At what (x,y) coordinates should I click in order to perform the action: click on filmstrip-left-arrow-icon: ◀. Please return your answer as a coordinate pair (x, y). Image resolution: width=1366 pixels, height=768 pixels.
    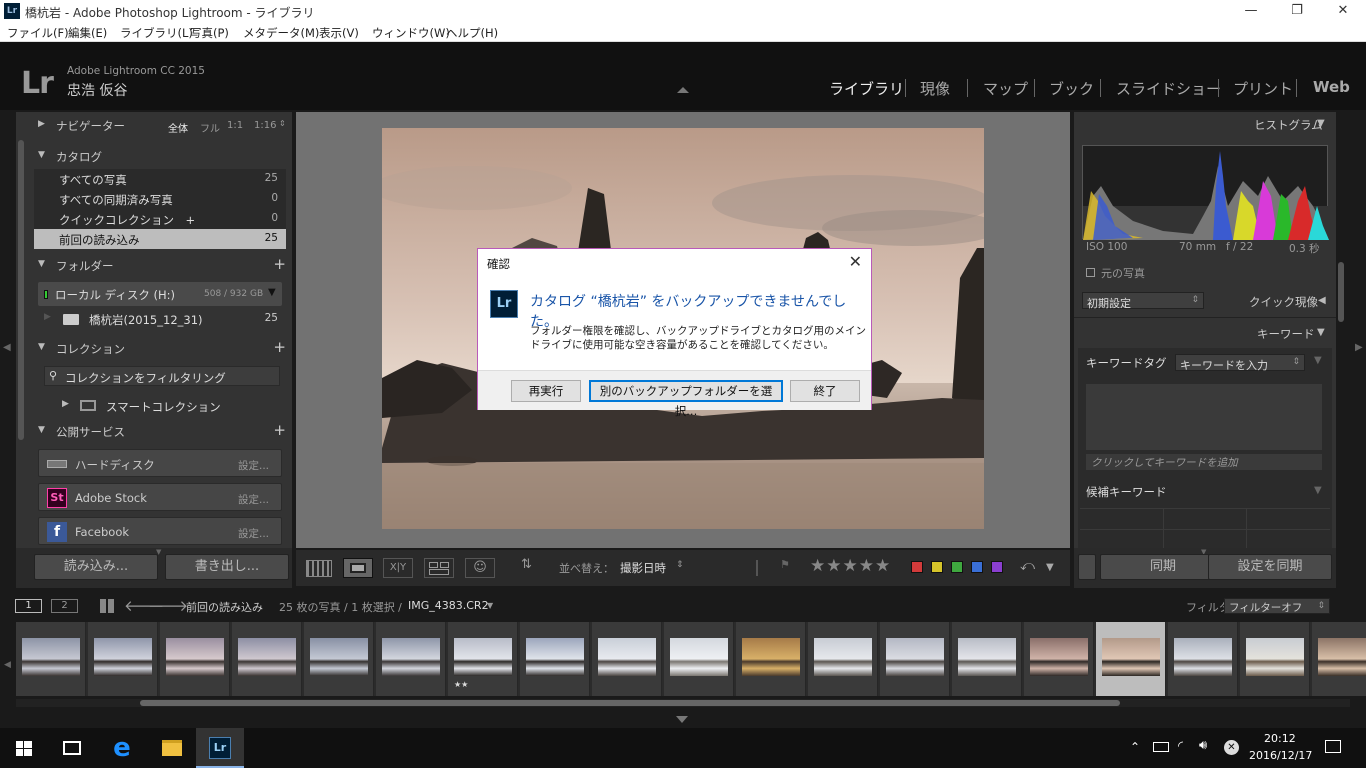
    Looking at the image, I should click on (7, 665).